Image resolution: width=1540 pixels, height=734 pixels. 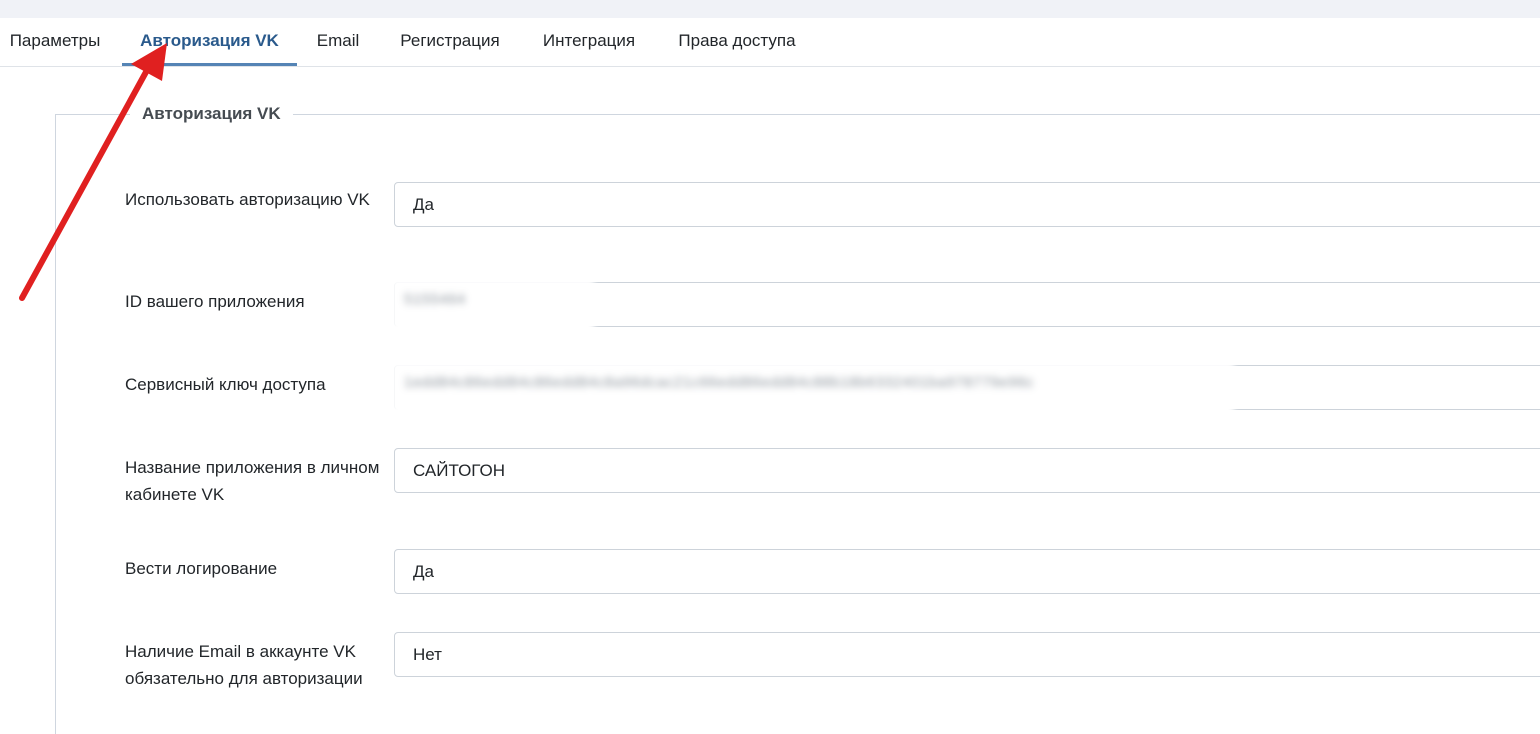 What do you see at coordinates (493, 306) in the screenshot?
I see `app-id-value-redacted: 5155464` at bounding box center [493, 306].